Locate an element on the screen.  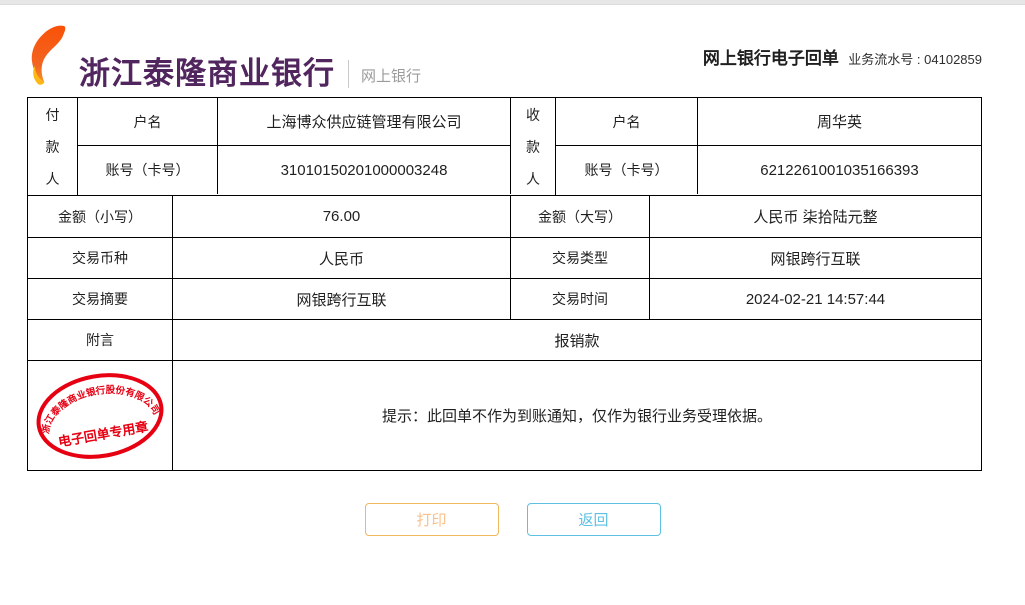
bank-logo-fish-icon is located at coordinates (53, 57).